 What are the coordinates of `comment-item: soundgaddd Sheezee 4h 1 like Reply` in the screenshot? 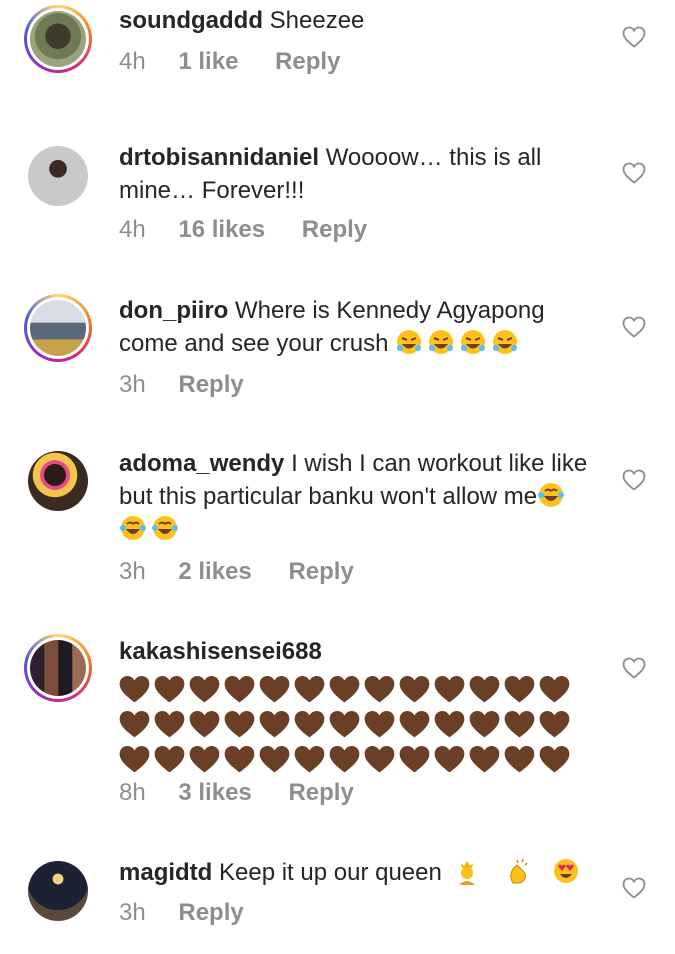 It's located at (337, 55).